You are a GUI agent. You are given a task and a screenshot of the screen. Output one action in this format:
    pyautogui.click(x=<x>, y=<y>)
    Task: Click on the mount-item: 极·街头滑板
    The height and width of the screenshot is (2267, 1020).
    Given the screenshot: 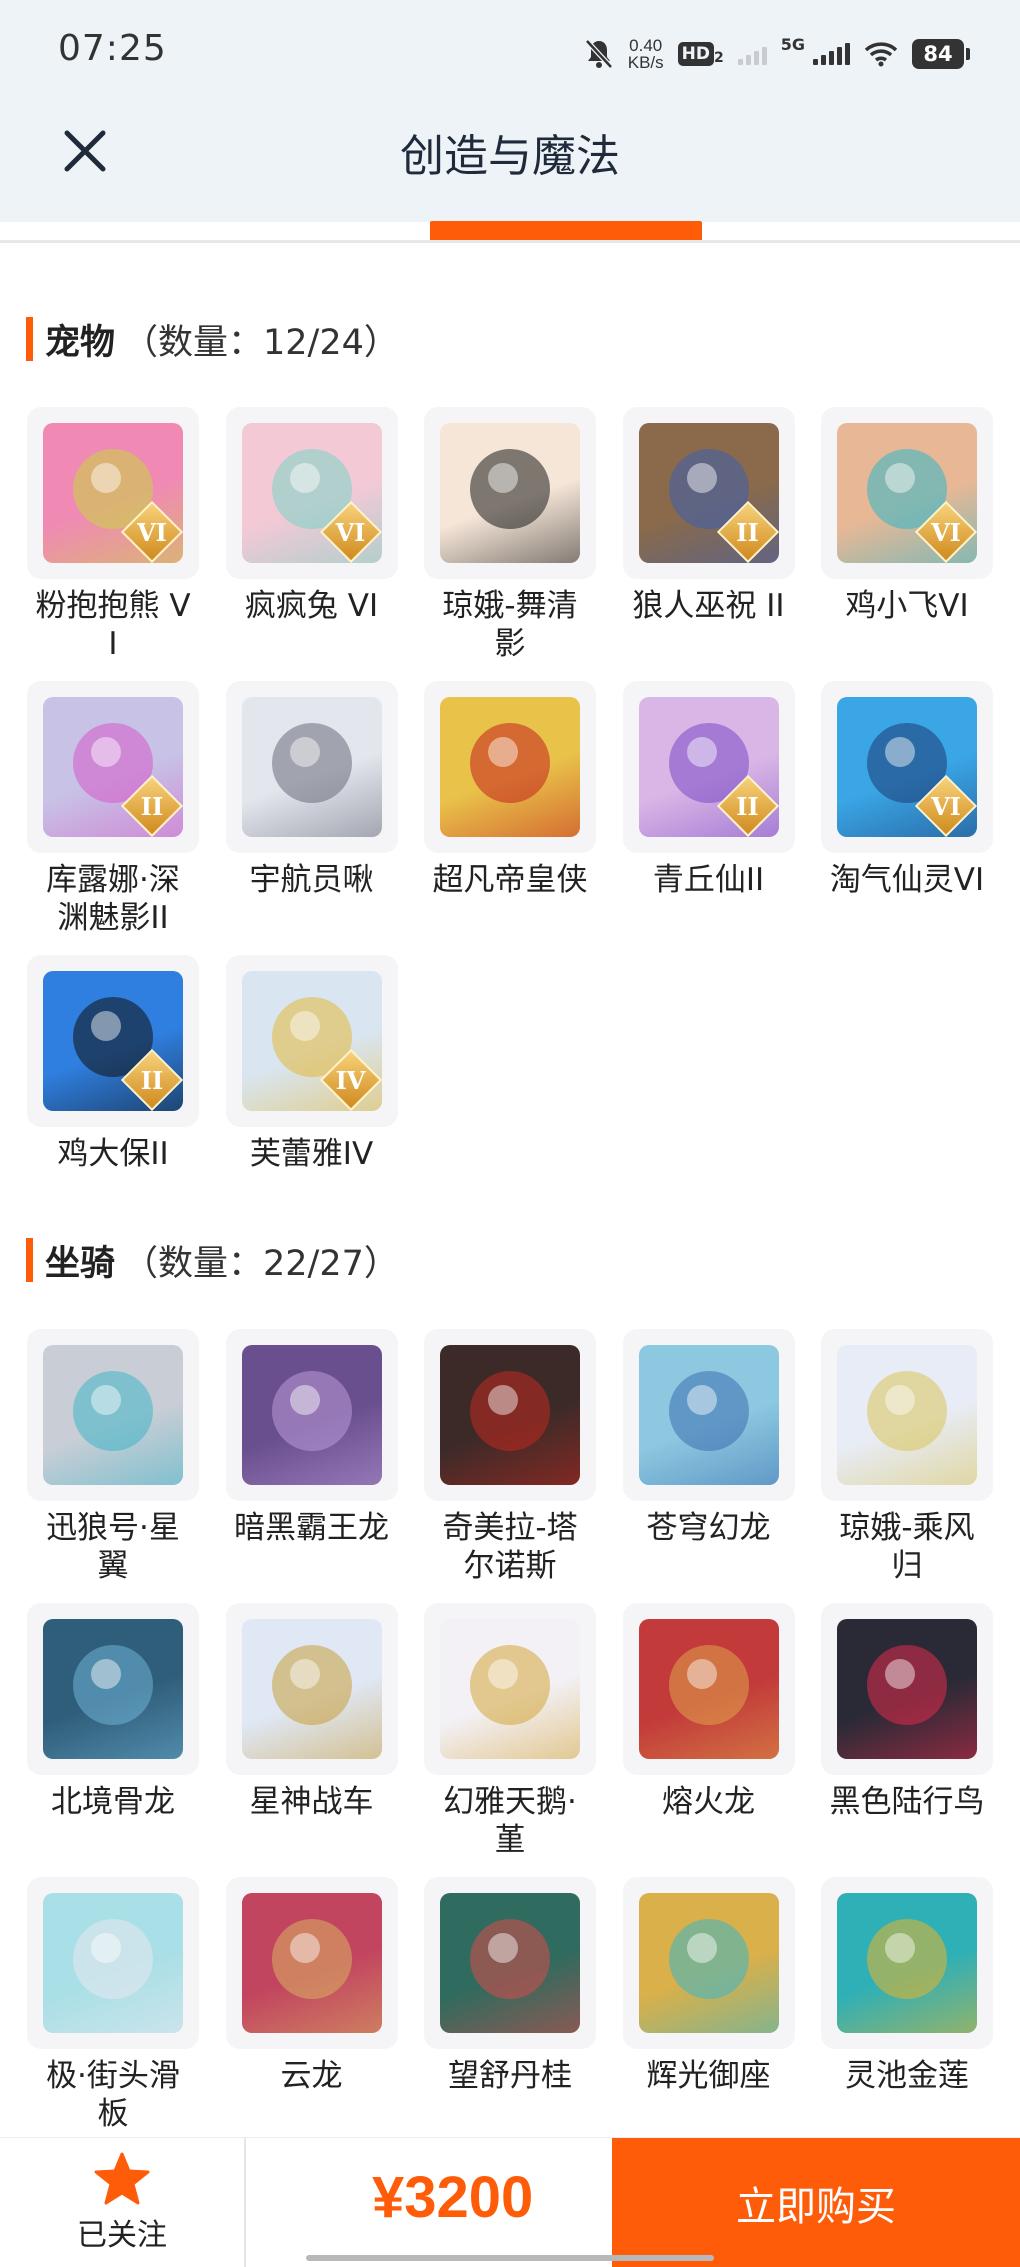 What is the action you would take?
    pyautogui.click(x=113, y=2005)
    